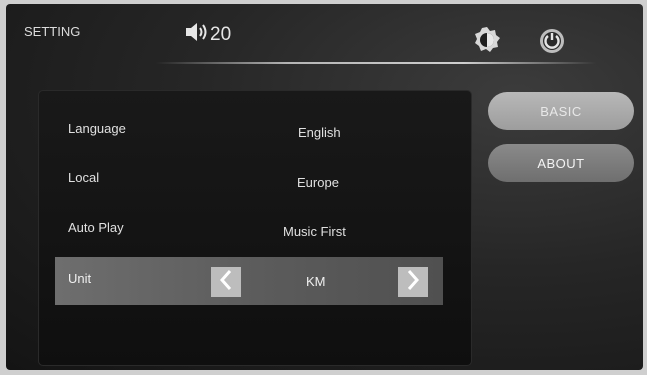 Image resolution: width=647 pixels, height=375 pixels. I want to click on language-value: English, so click(319, 132).